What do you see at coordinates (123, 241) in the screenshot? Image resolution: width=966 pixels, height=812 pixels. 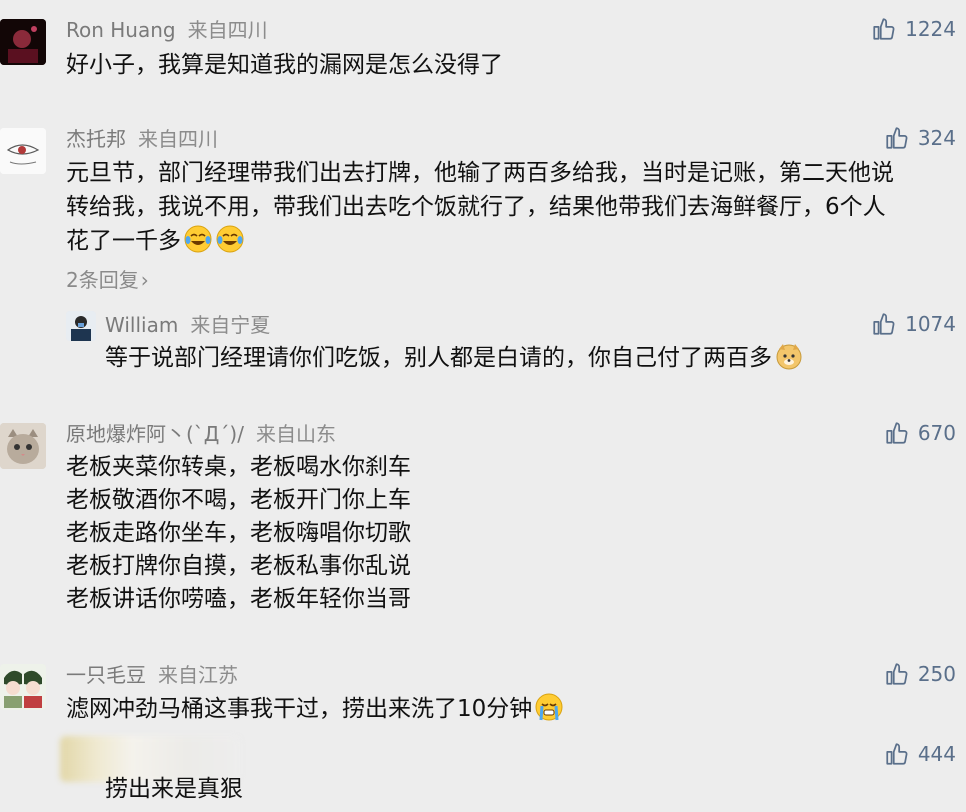 I see `text-segment: 花了一千多` at bounding box center [123, 241].